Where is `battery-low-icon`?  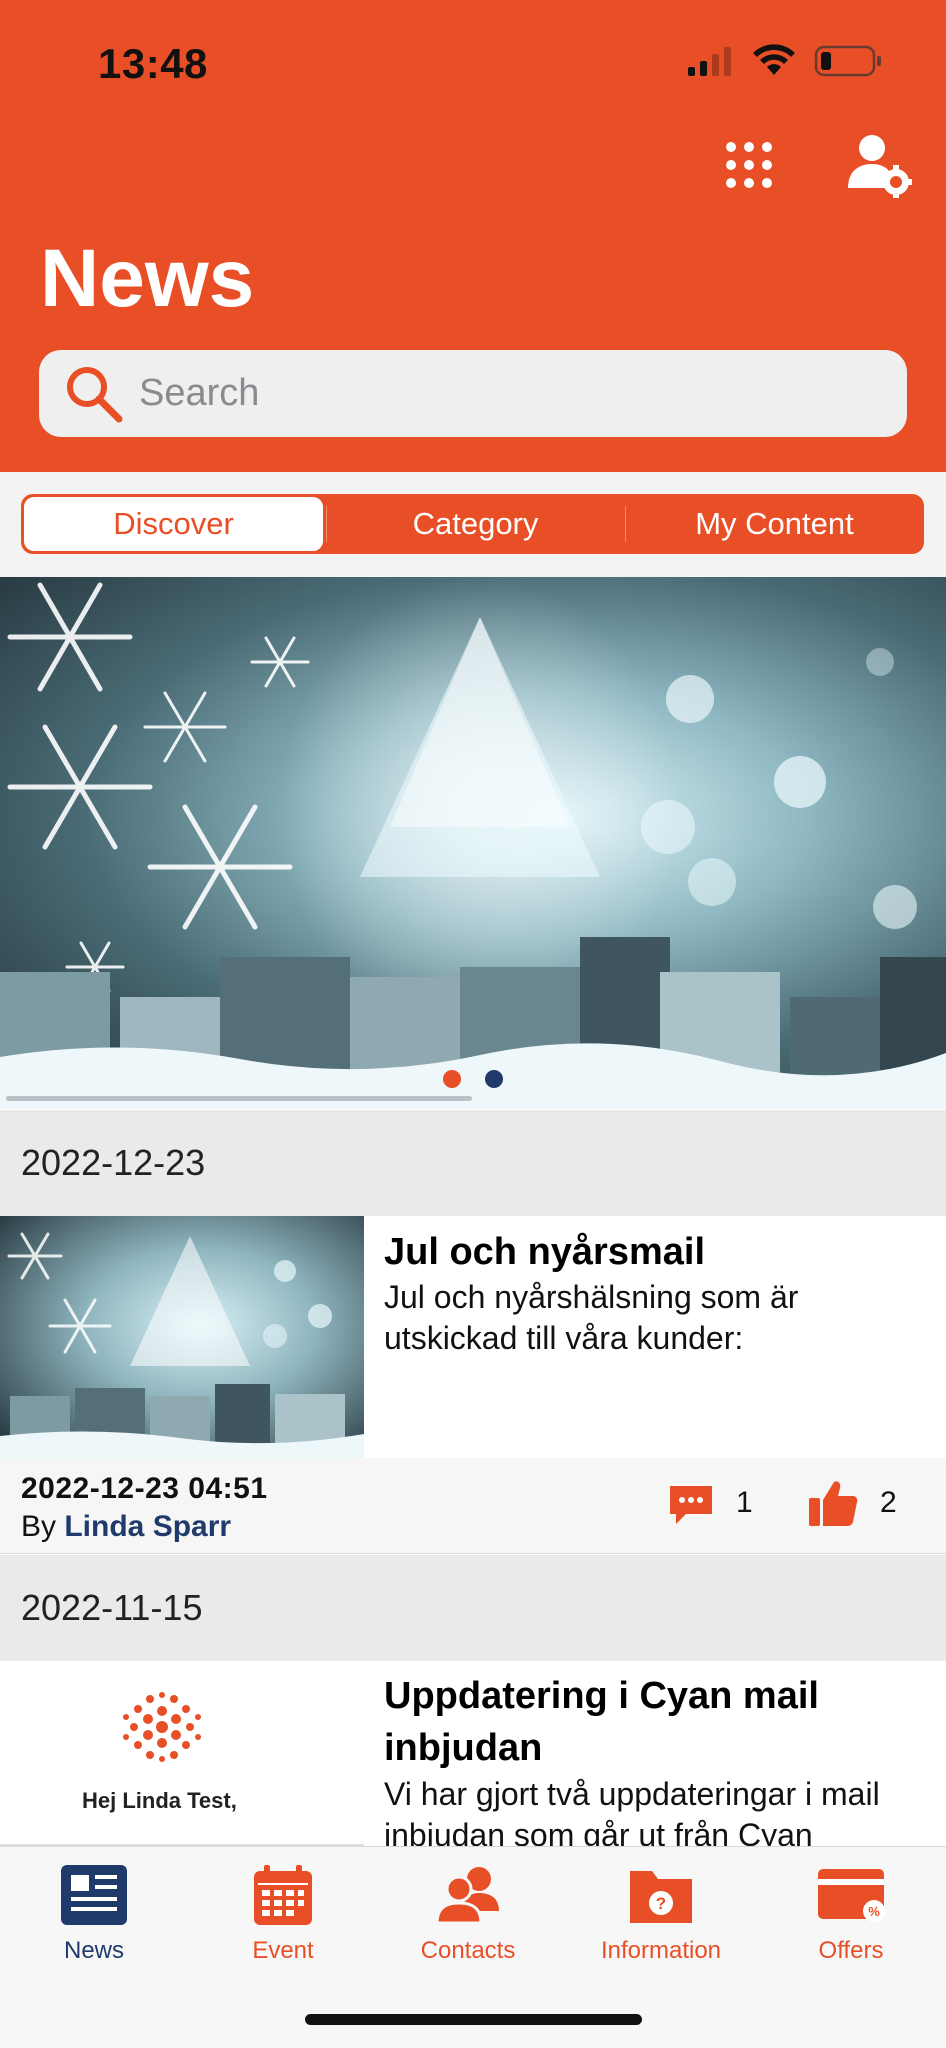 battery-low-icon is located at coordinates (847, 61).